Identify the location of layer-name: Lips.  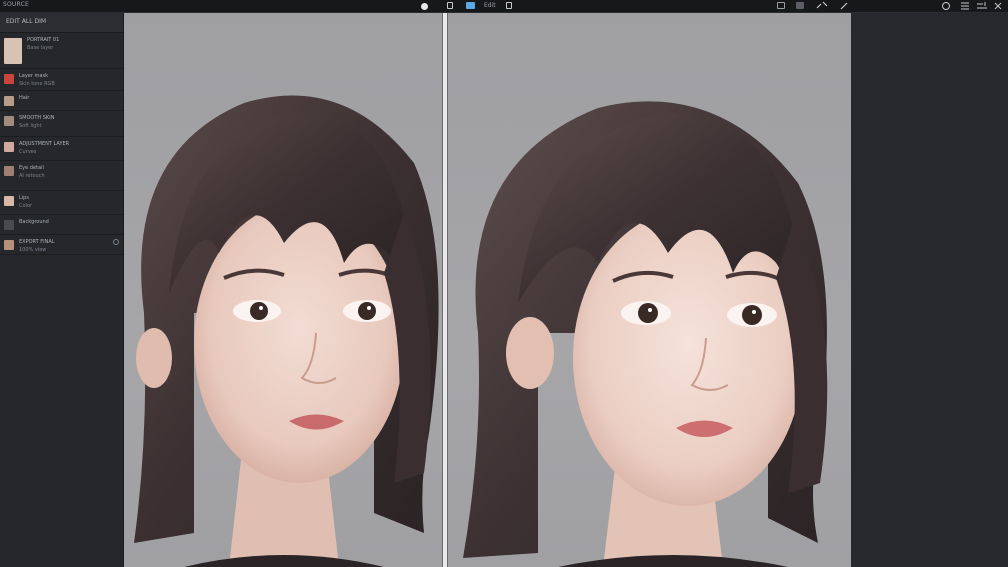
(24, 198).